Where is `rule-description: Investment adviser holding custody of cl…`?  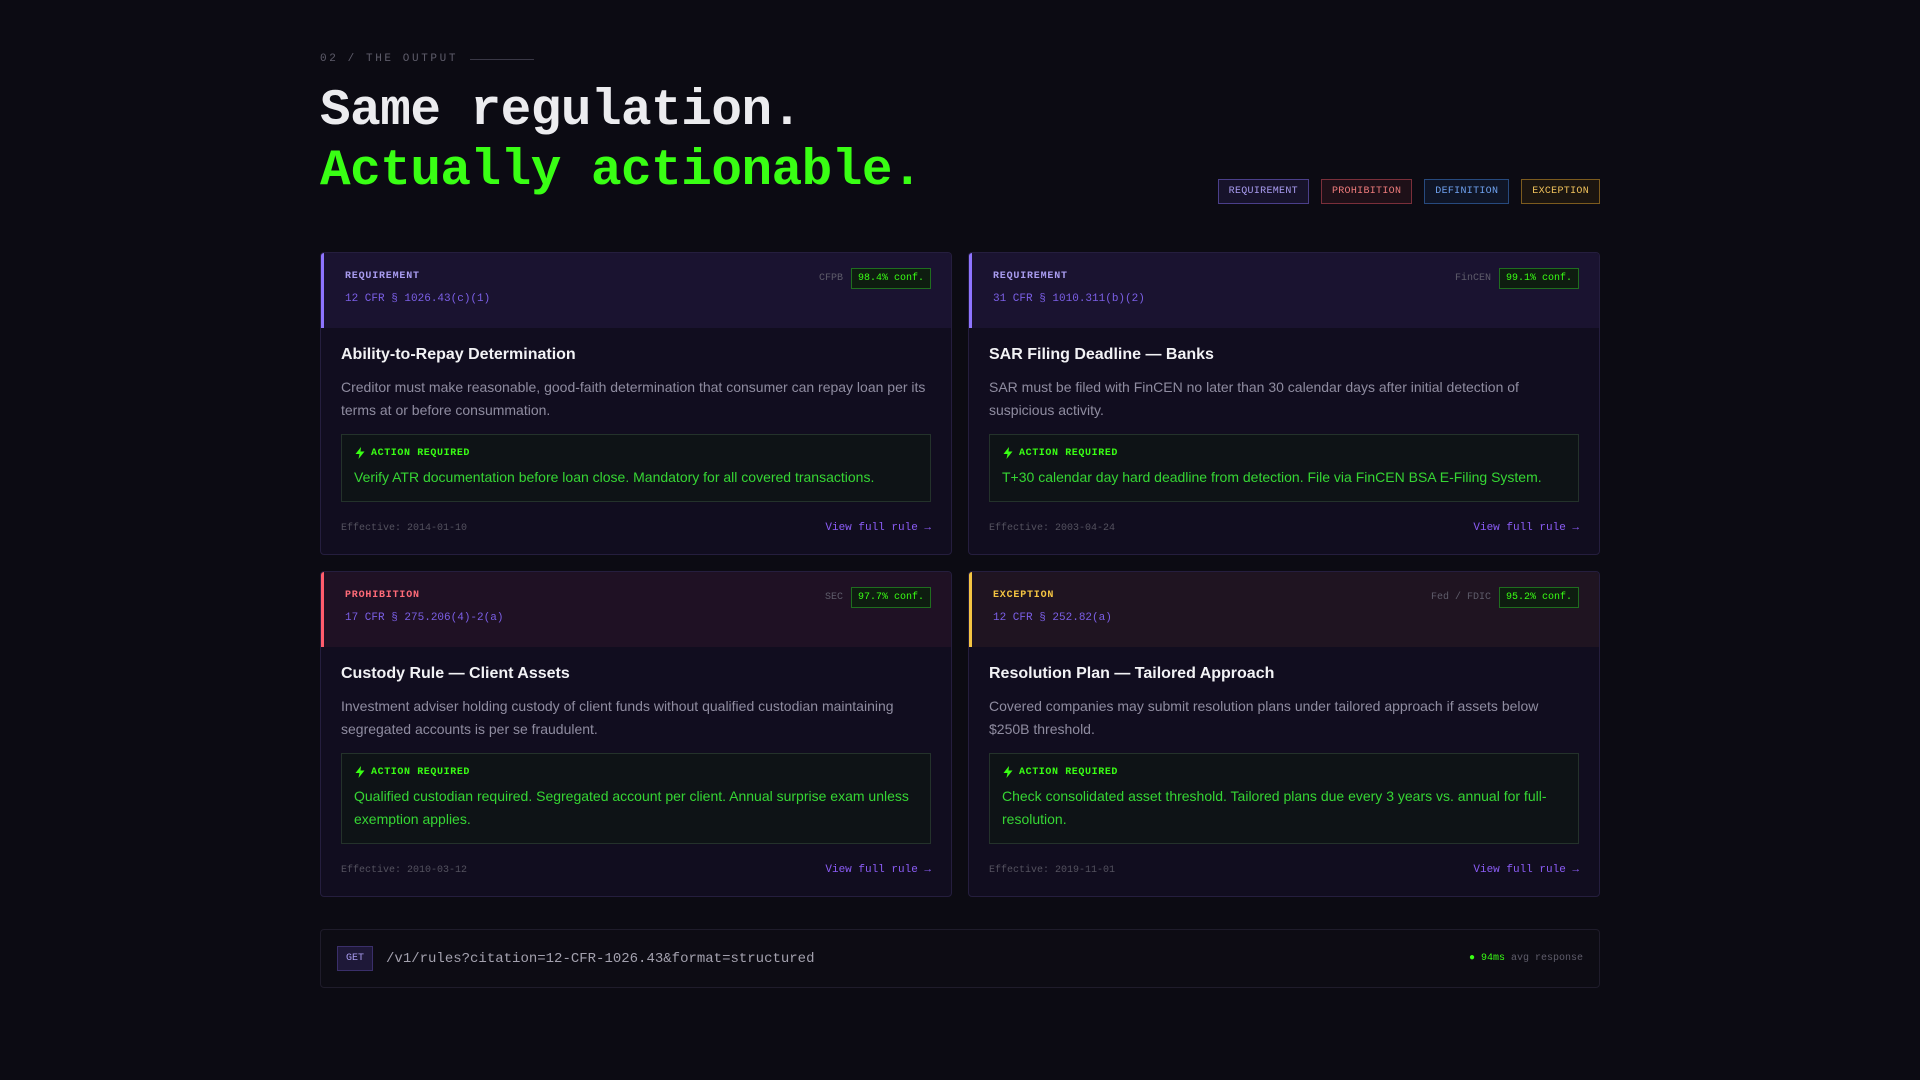 rule-description: Investment adviser holding custody of cl… is located at coordinates (617, 717).